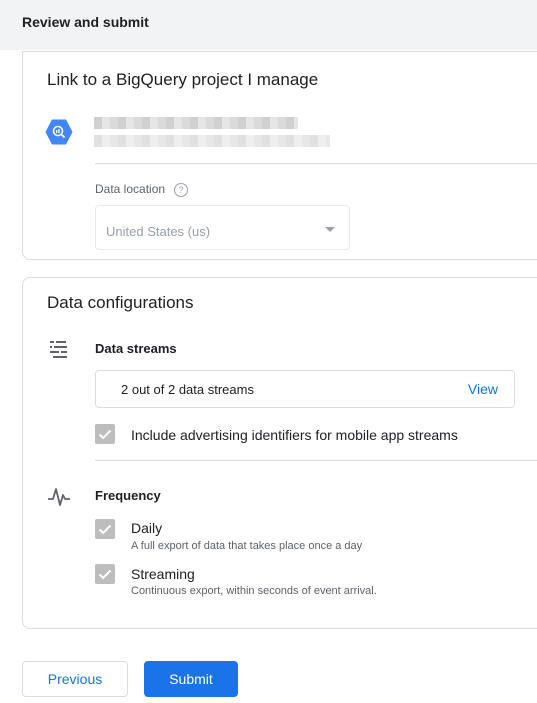 Image resolution: width=537 pixels, height=703 pixels. Describe the element at coordinates (147, 528) in the screenshot. I see `daily-label: Daily` at that location.